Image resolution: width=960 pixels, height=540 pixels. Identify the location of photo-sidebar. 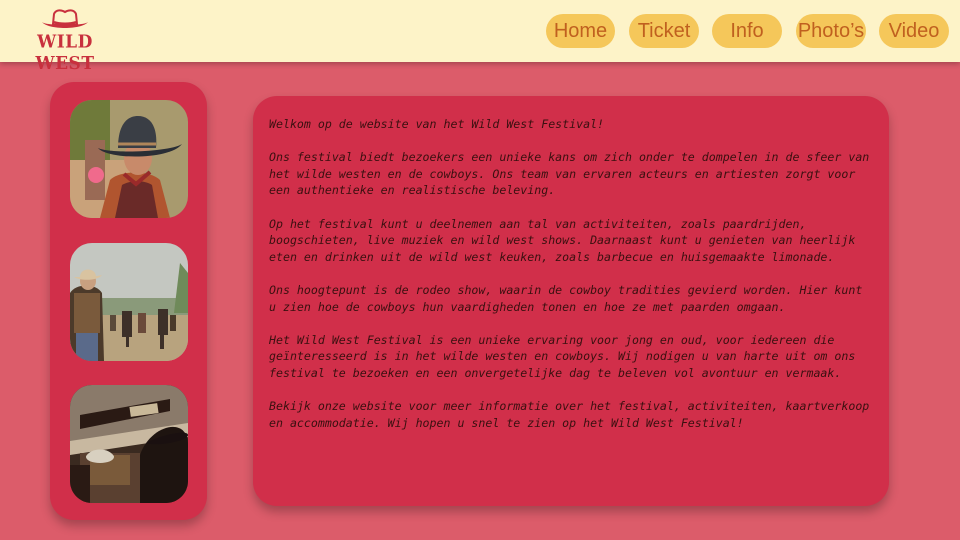
(128, 301).